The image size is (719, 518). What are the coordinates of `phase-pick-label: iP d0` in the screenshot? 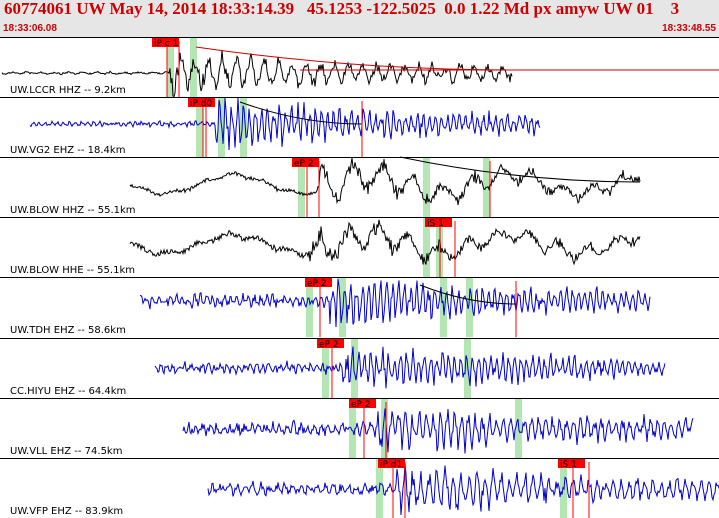 It's located at (201, 104).